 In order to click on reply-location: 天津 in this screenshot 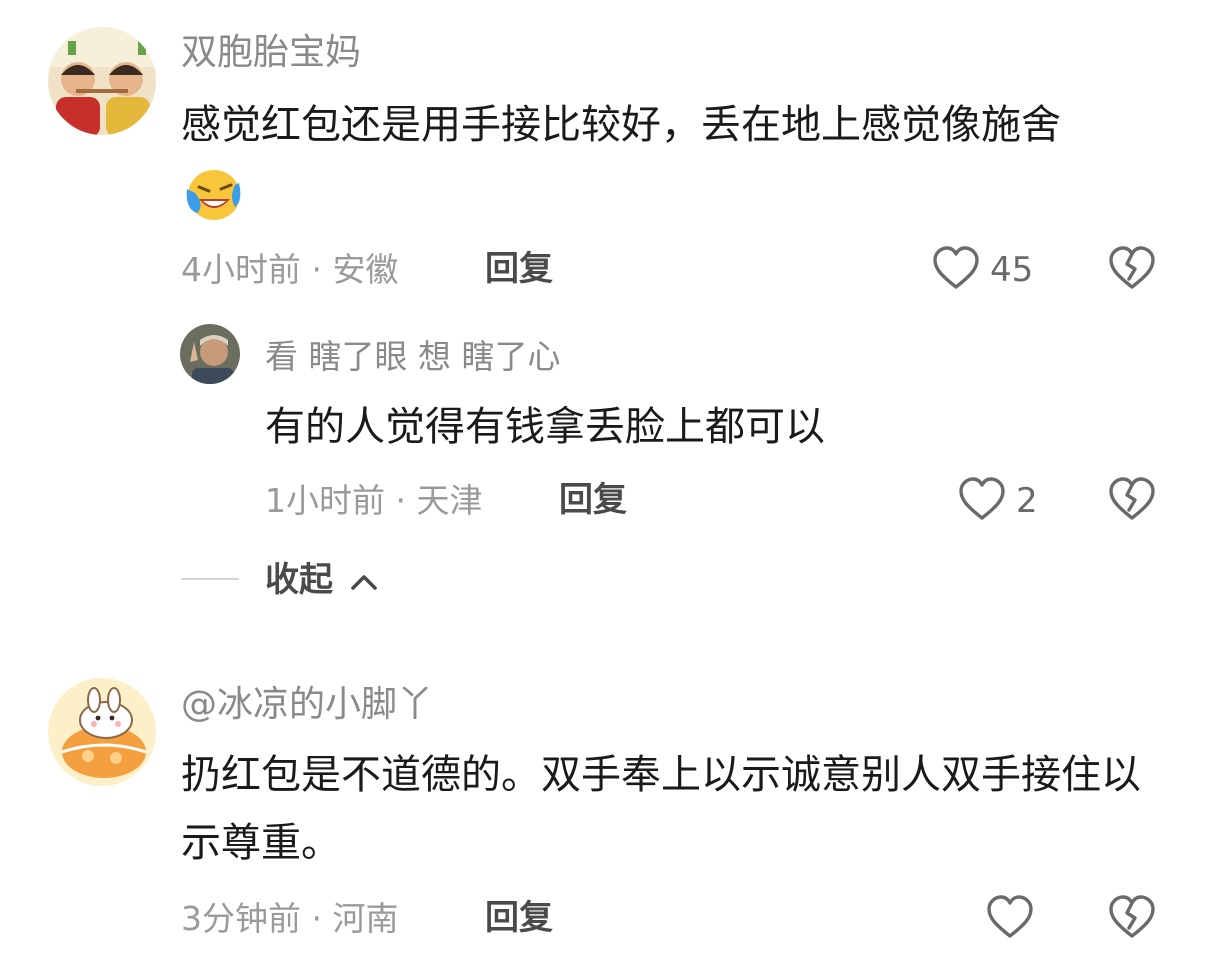, I will do `click(449, 500)`.